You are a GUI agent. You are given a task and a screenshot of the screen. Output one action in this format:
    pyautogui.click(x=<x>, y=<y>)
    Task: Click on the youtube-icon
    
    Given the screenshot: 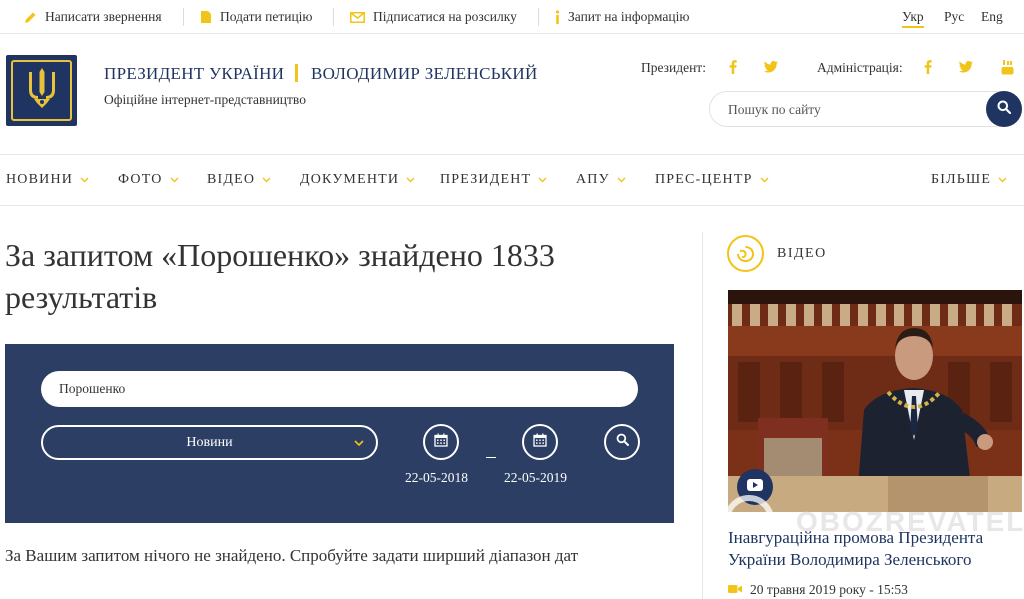 What is the action you would take?
    pyautogui.click(x=1007, y=67)
    